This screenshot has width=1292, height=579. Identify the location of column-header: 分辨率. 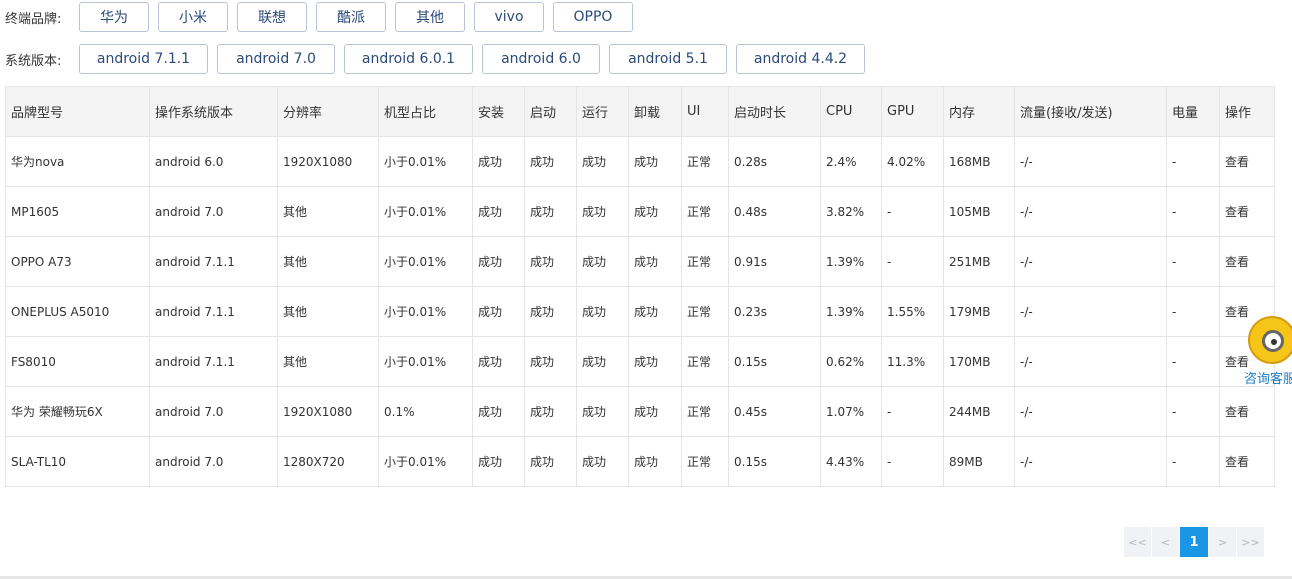
(328, 111).